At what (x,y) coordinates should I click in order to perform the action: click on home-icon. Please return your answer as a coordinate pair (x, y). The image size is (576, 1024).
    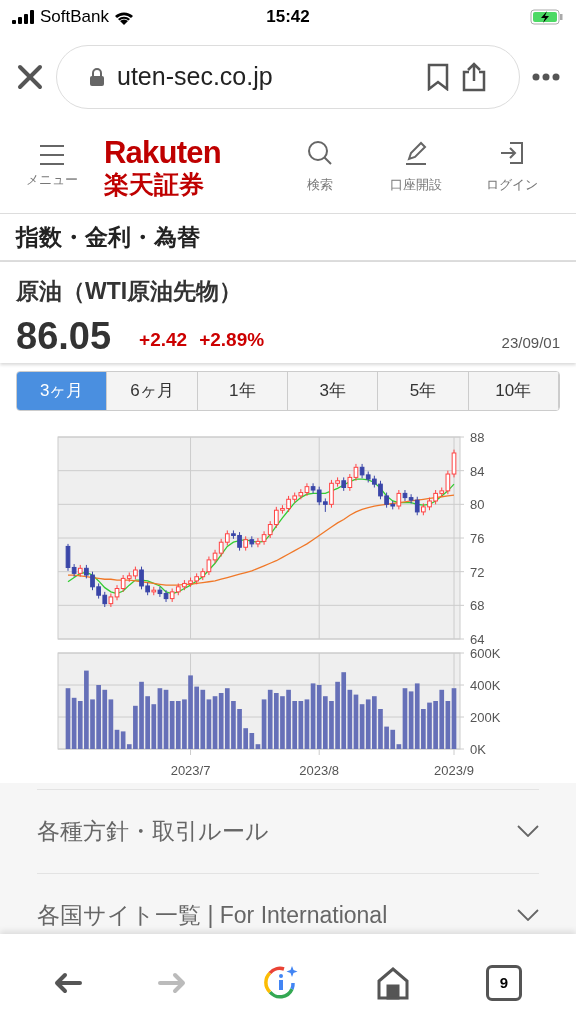
    Looking at the image, I should click on (393, 983).